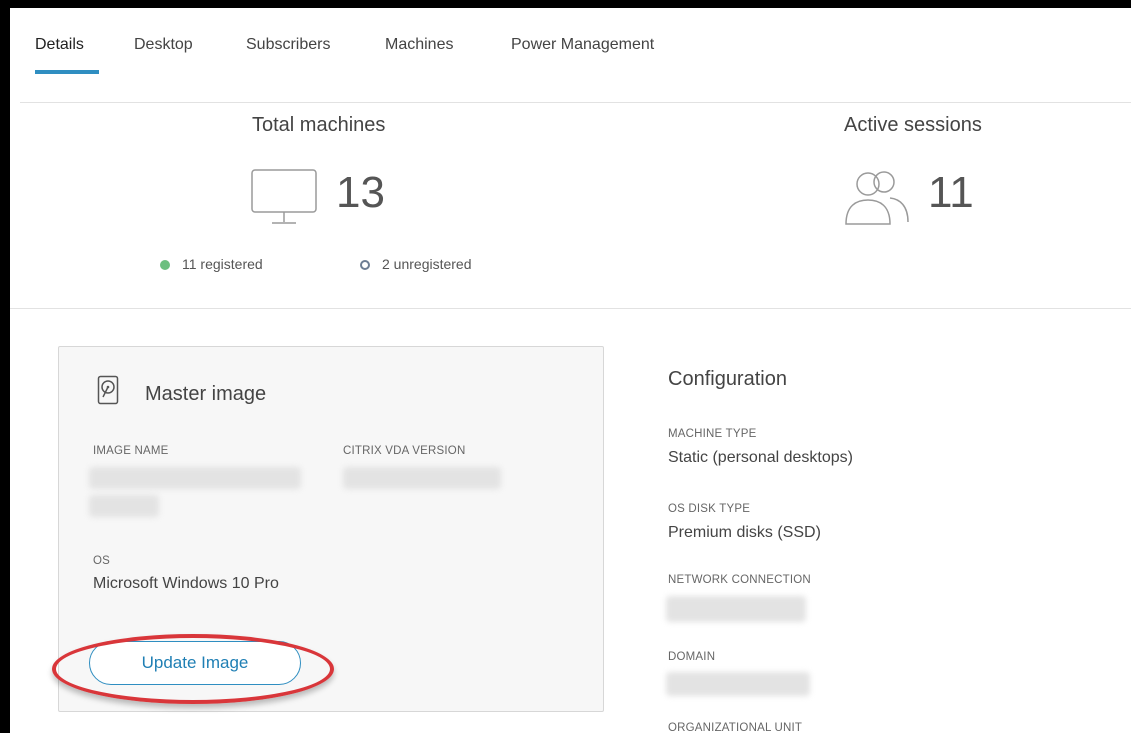 The width and height of the screenshot is (1131, 734). What do you see at coordinates (365, 265) in the screenshot?
I see `unregistered-status-dot` at bounding box center [365, 265].